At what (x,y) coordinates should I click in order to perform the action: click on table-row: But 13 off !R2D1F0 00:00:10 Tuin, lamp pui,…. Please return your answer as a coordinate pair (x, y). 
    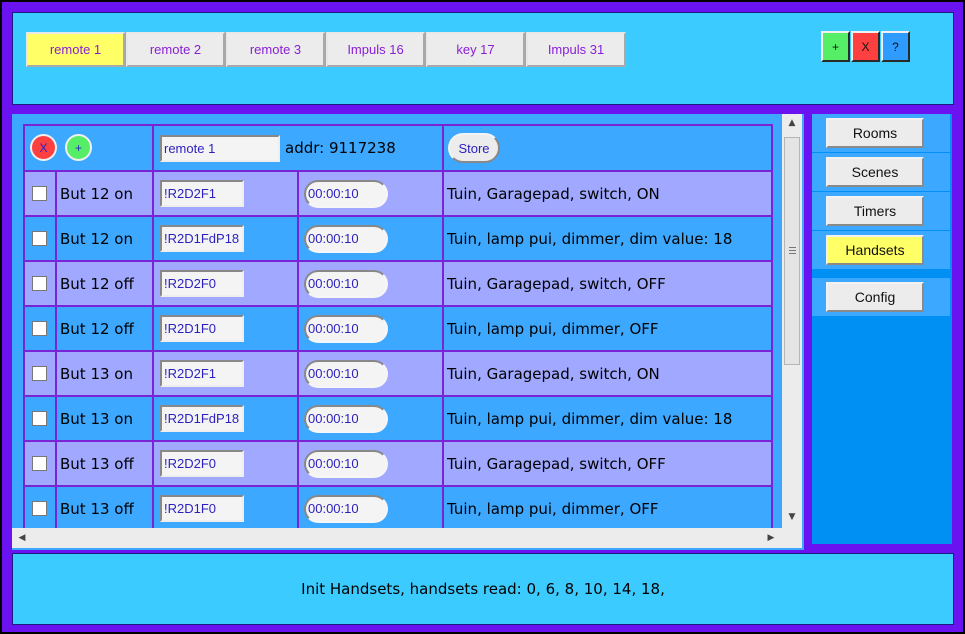
    Looking at the image, I should click on (398, 508).